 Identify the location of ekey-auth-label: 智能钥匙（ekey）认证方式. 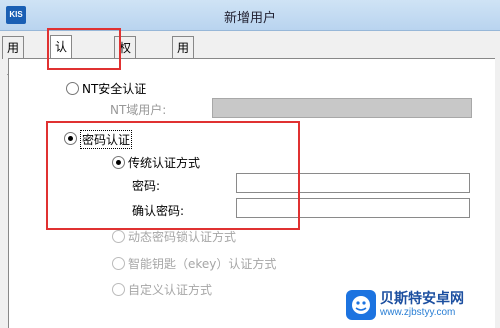
(202, 264).